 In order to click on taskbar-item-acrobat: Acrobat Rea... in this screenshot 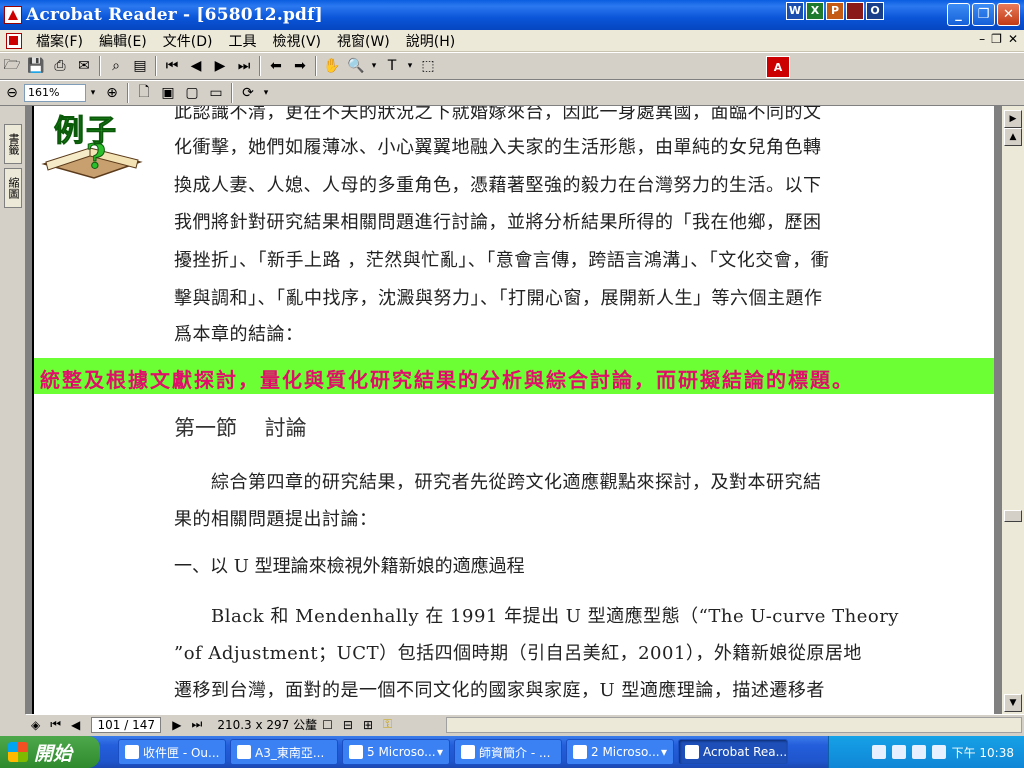, I will do `click(733, 752)`.